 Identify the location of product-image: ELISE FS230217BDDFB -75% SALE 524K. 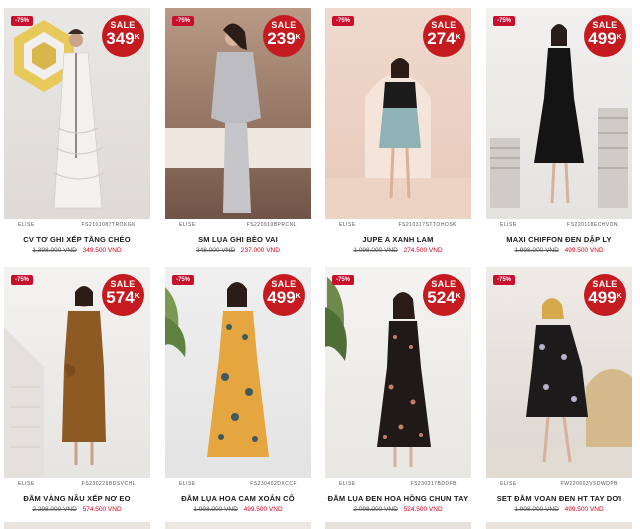
(398, 378).